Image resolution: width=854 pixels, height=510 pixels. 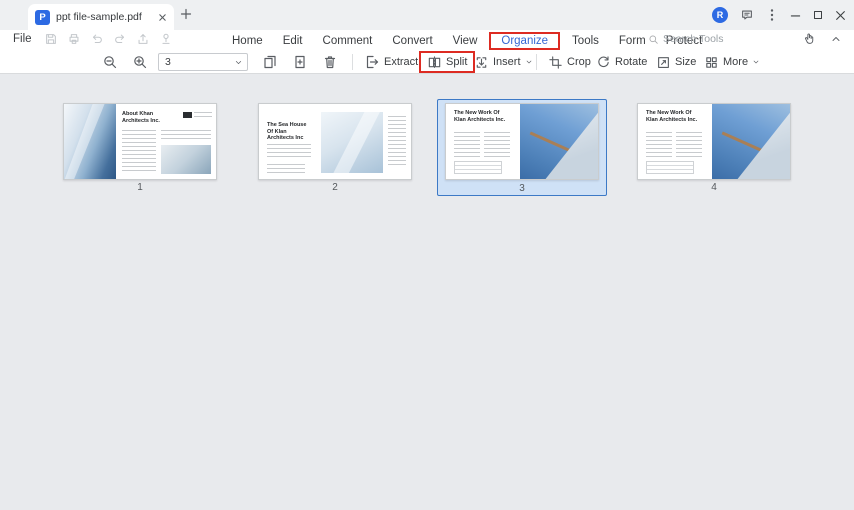 What do you see at coordinates (140, 187) in the screenshot?
I see `page-number-label: 1` at bounding box center [140, 187].